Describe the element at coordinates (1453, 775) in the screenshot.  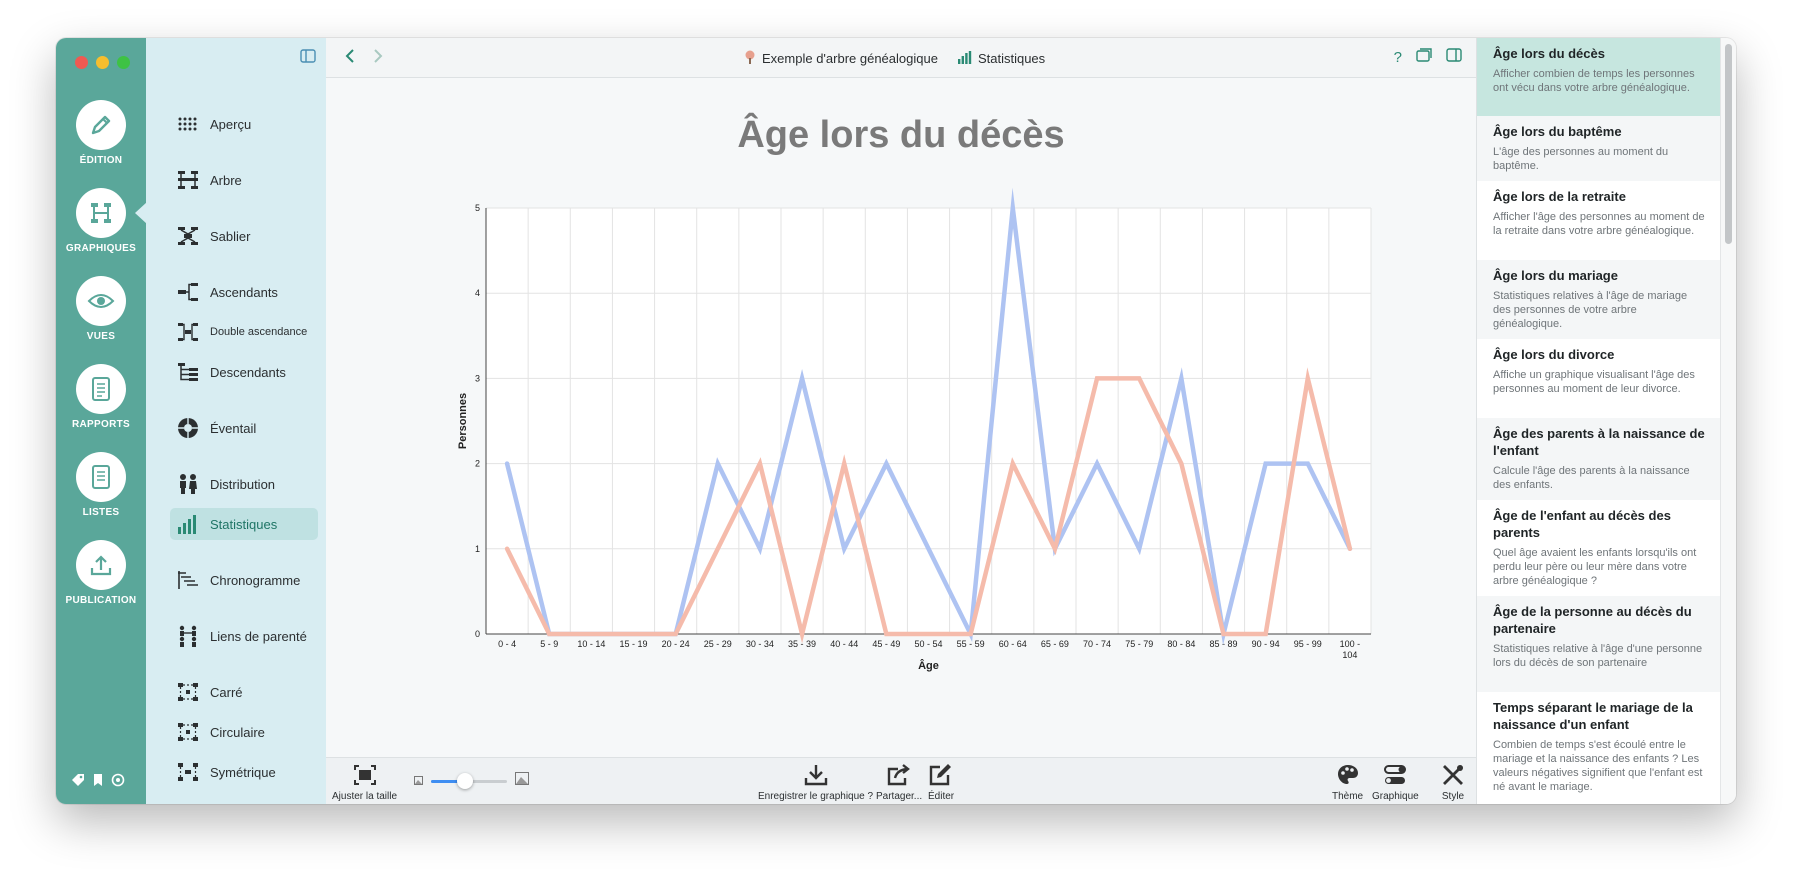
I see `tools-icon` at that location.